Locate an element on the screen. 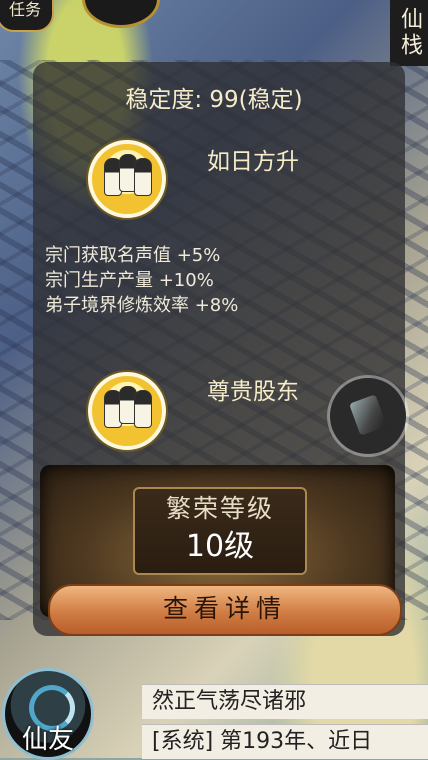 This screenshot has height=760, width=428. chat-message: 然正气荡尽诸邪 is located at coordinates (285, 701).